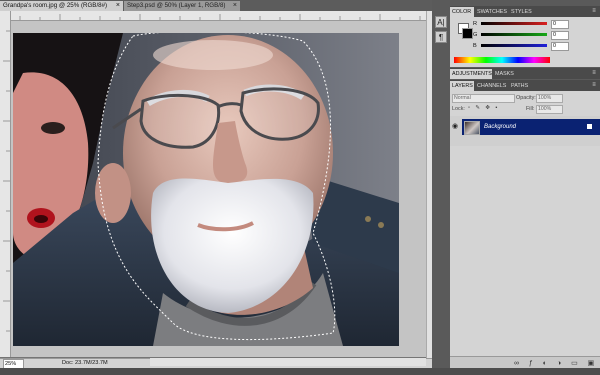 The width and height of the screenshot is (600, 375). I want to click on layers-panel-tabs: LAYERS CHANNELS PATHS ≡, so click(525, 85).